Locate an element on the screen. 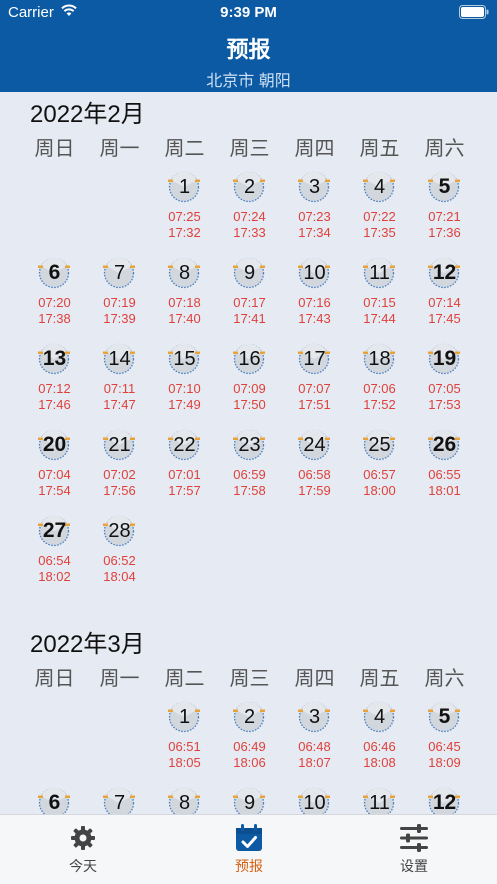 This screenshot has height=884, width=497. tab-settings: 设置 is located at coordinates (414, 849).